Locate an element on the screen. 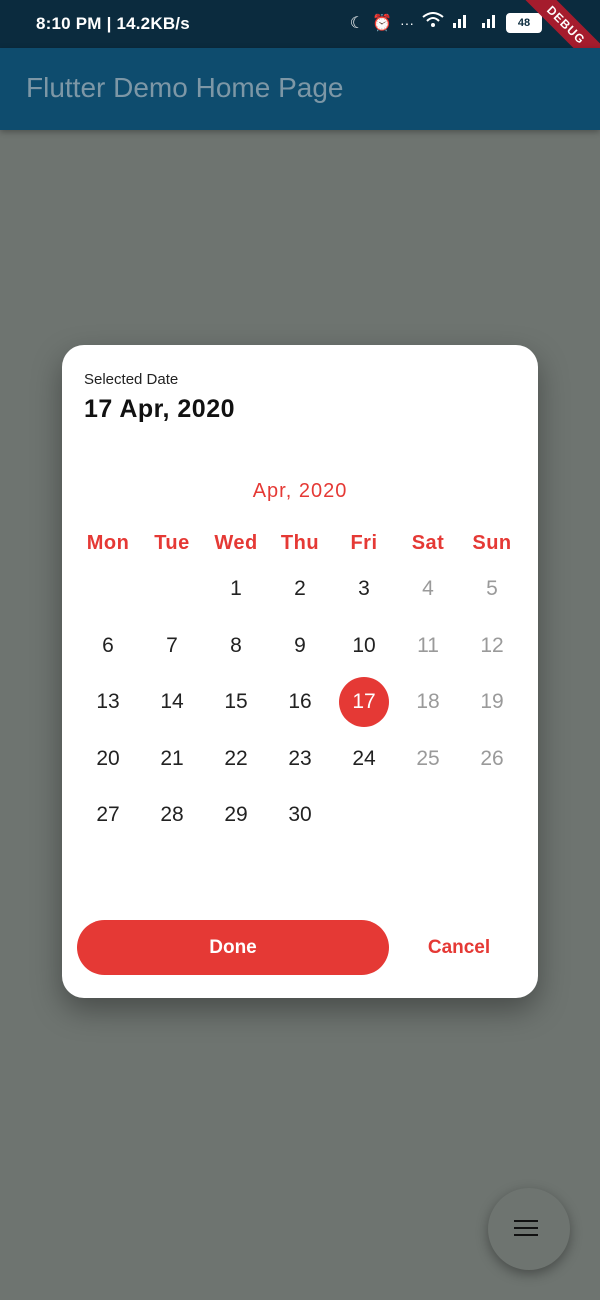 This screenshot has height=1300, width=600. calendar-day-number: 22 is located at coordinates (236, 758).